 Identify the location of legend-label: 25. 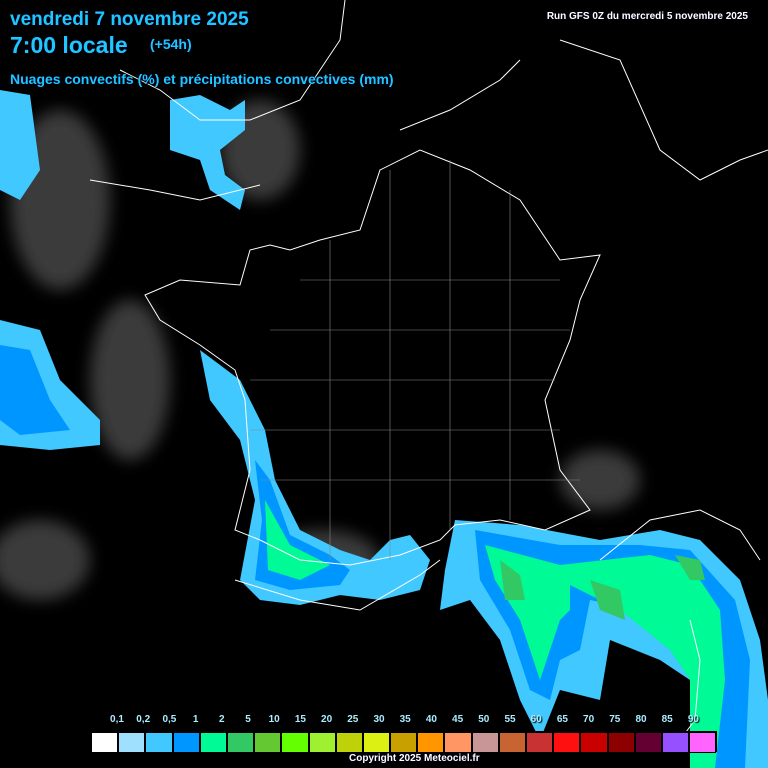
(353, 719).